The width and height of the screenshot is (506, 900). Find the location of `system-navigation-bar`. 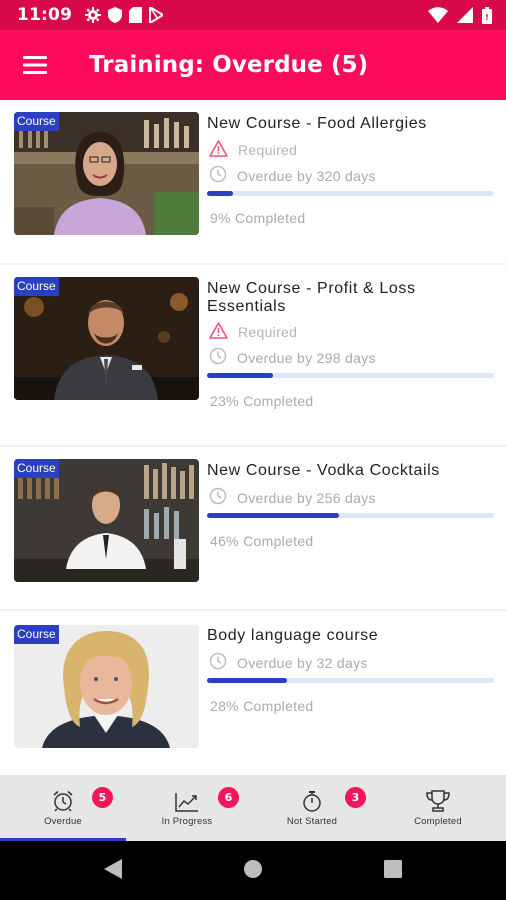

system-navigation-bar is located at coordinates (253, 870).